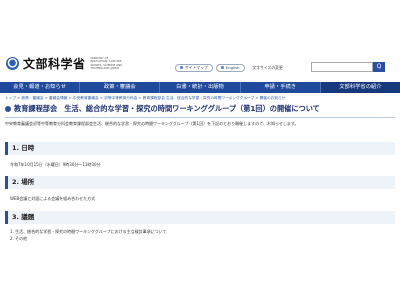  I want to click on search-input, so click(342, 67).